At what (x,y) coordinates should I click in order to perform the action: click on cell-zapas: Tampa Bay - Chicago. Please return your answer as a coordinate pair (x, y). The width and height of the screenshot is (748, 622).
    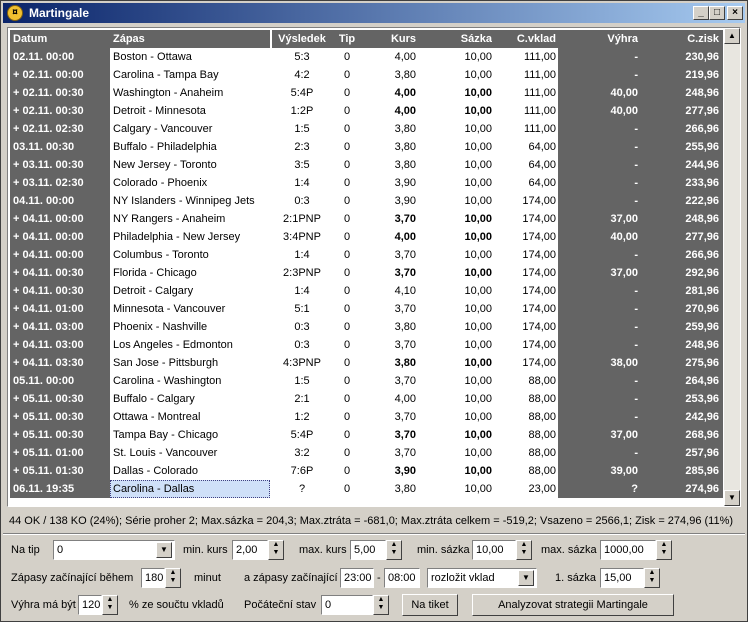
    Looking at the image, I should click on (190, 435).